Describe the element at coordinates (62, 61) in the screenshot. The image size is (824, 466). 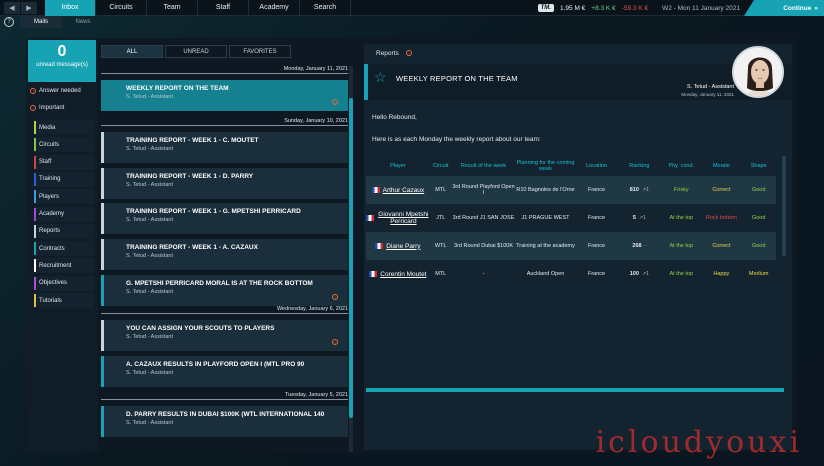
I see `unread-counter: 0 unread message(s)` at that location.